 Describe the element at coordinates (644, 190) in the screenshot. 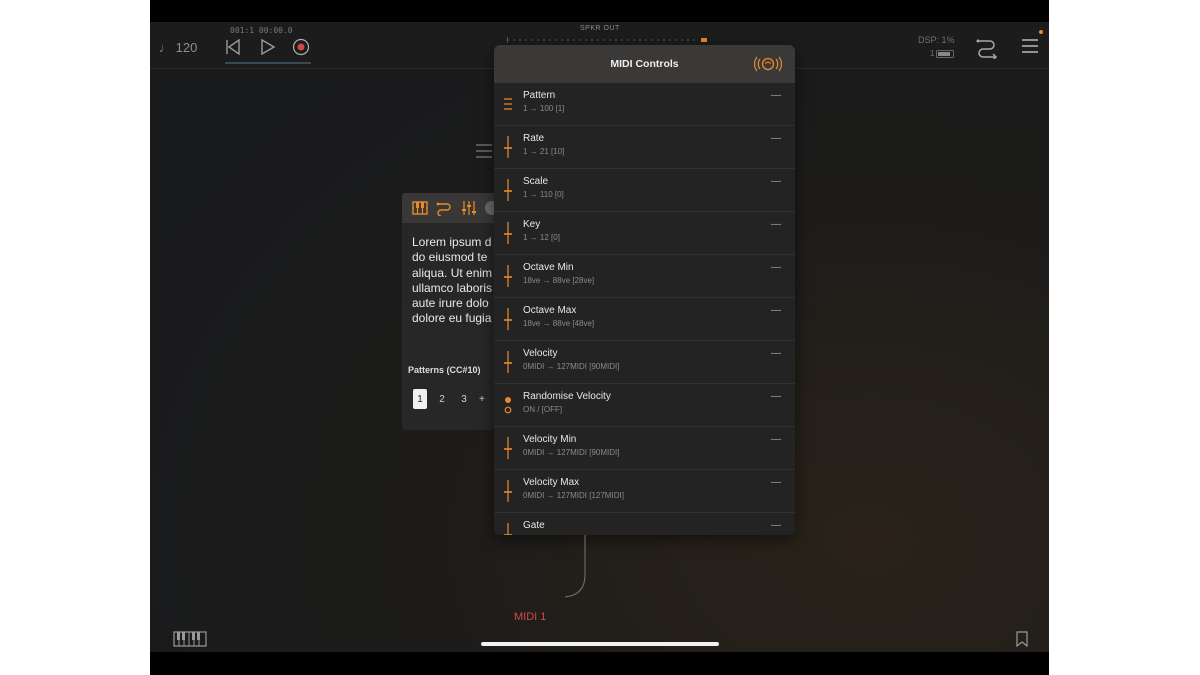

I see `midi-control-row: Scale 1 → 110 [0] —` at that location.